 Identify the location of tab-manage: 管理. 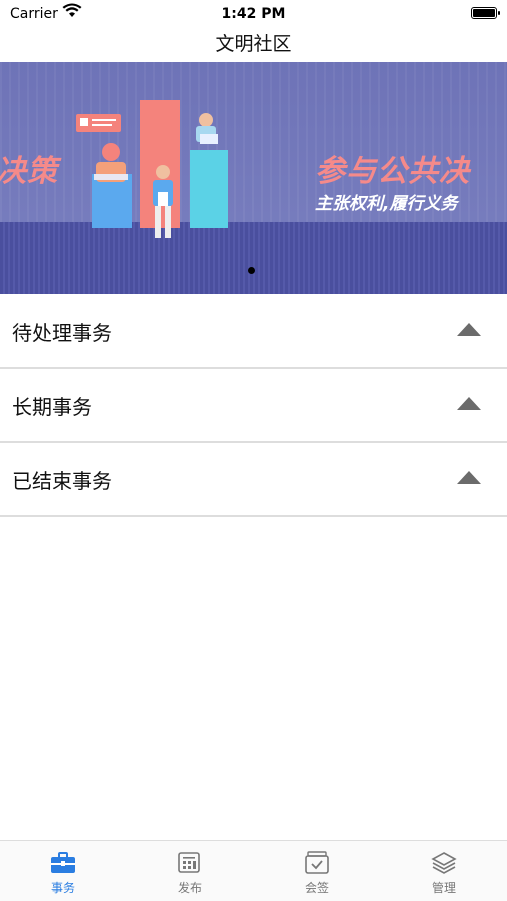
(444, 871).